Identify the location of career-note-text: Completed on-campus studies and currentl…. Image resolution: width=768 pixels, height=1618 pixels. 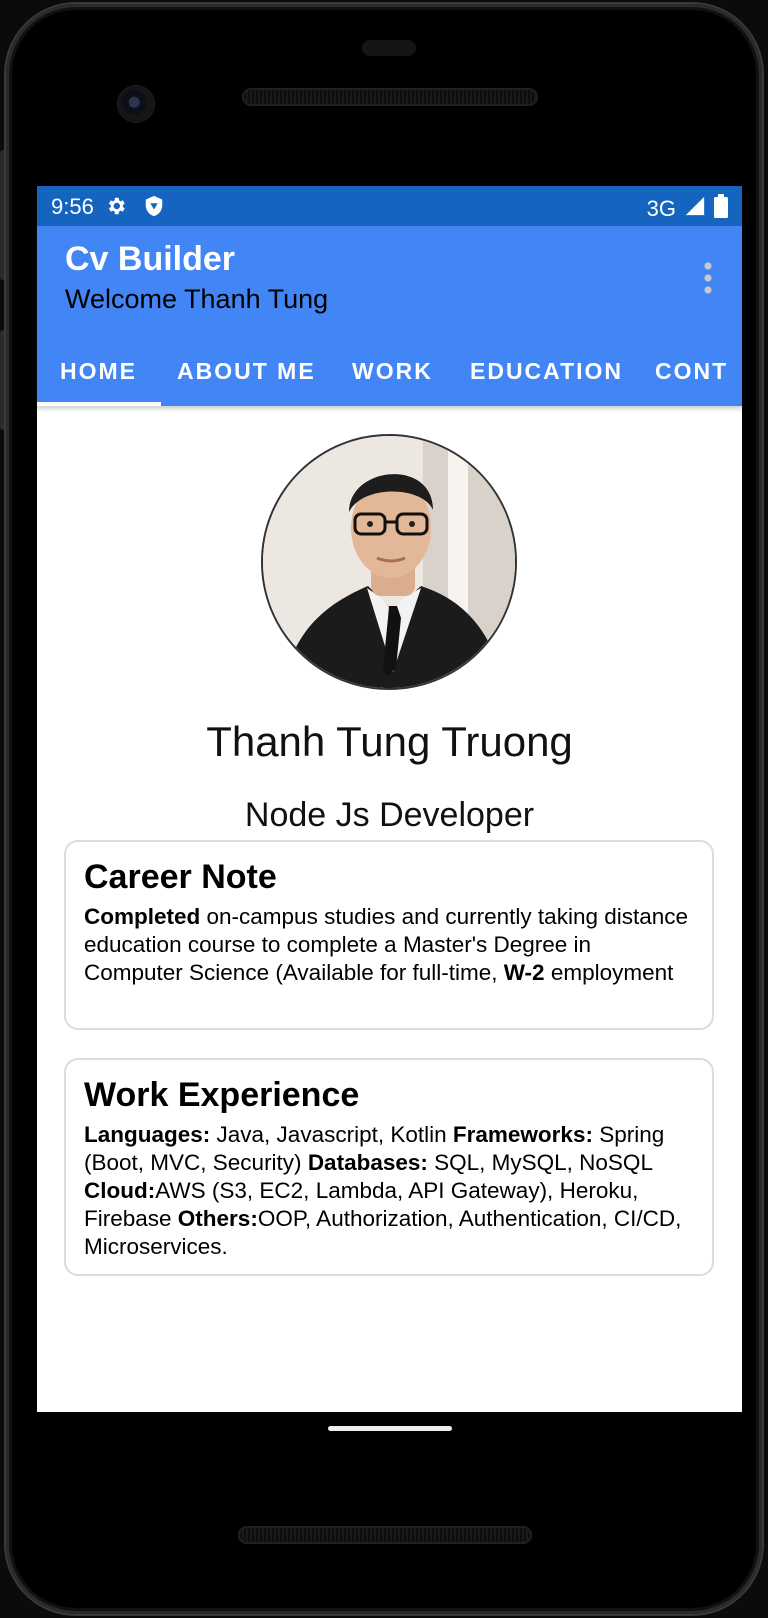
(389, 945).